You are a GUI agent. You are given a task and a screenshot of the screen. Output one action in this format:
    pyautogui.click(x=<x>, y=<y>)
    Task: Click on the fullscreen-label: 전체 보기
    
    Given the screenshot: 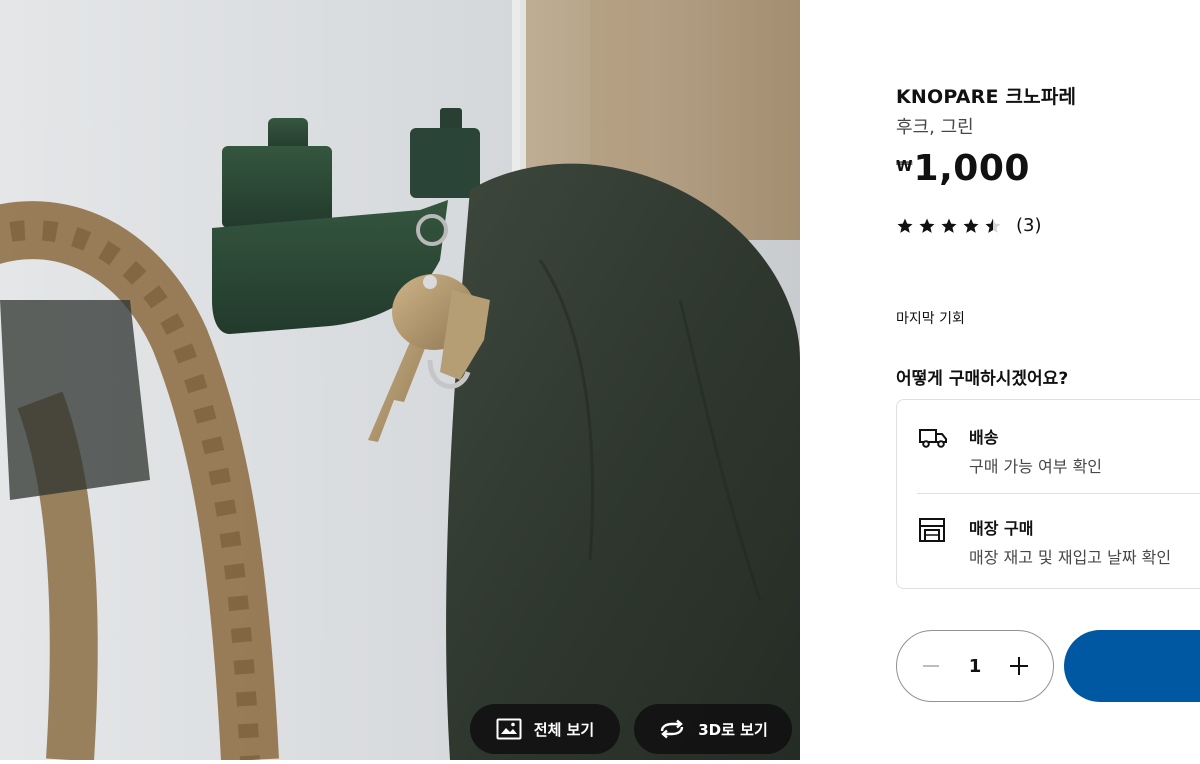 What is the action you would take?
    pyautogui.click(x=564, y=729)
    